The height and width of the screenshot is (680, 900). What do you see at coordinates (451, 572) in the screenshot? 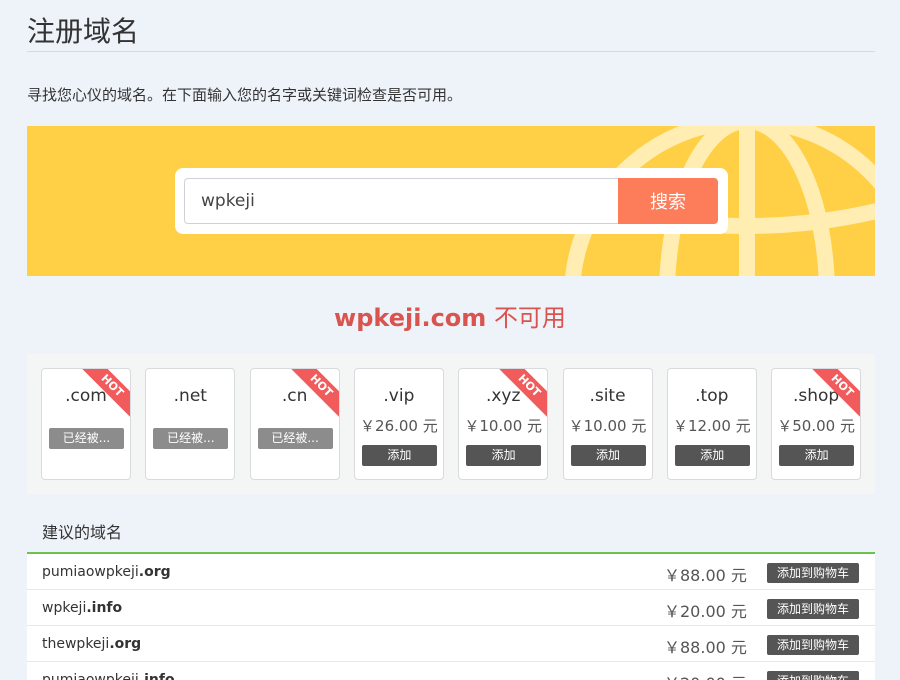
I see `suggestion-row: pumiaowpkeji.org ￥88.00 元 添加到购物车` at bounding box center [451, 572].